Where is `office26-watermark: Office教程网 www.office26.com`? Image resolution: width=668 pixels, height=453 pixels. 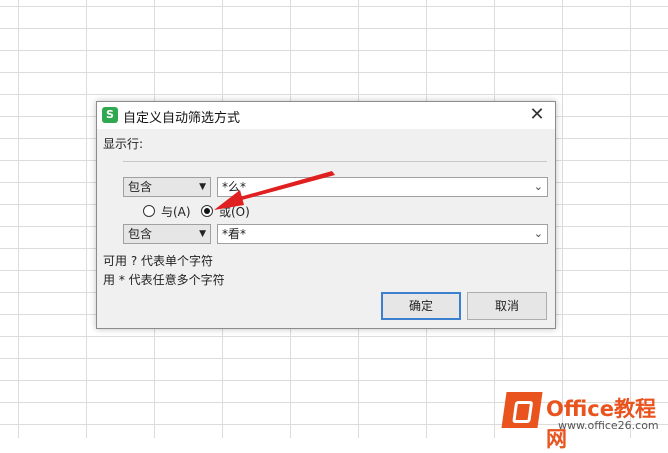
office26-watermark: Office教程网 www.office26.com is located at coordinates (582, 419).